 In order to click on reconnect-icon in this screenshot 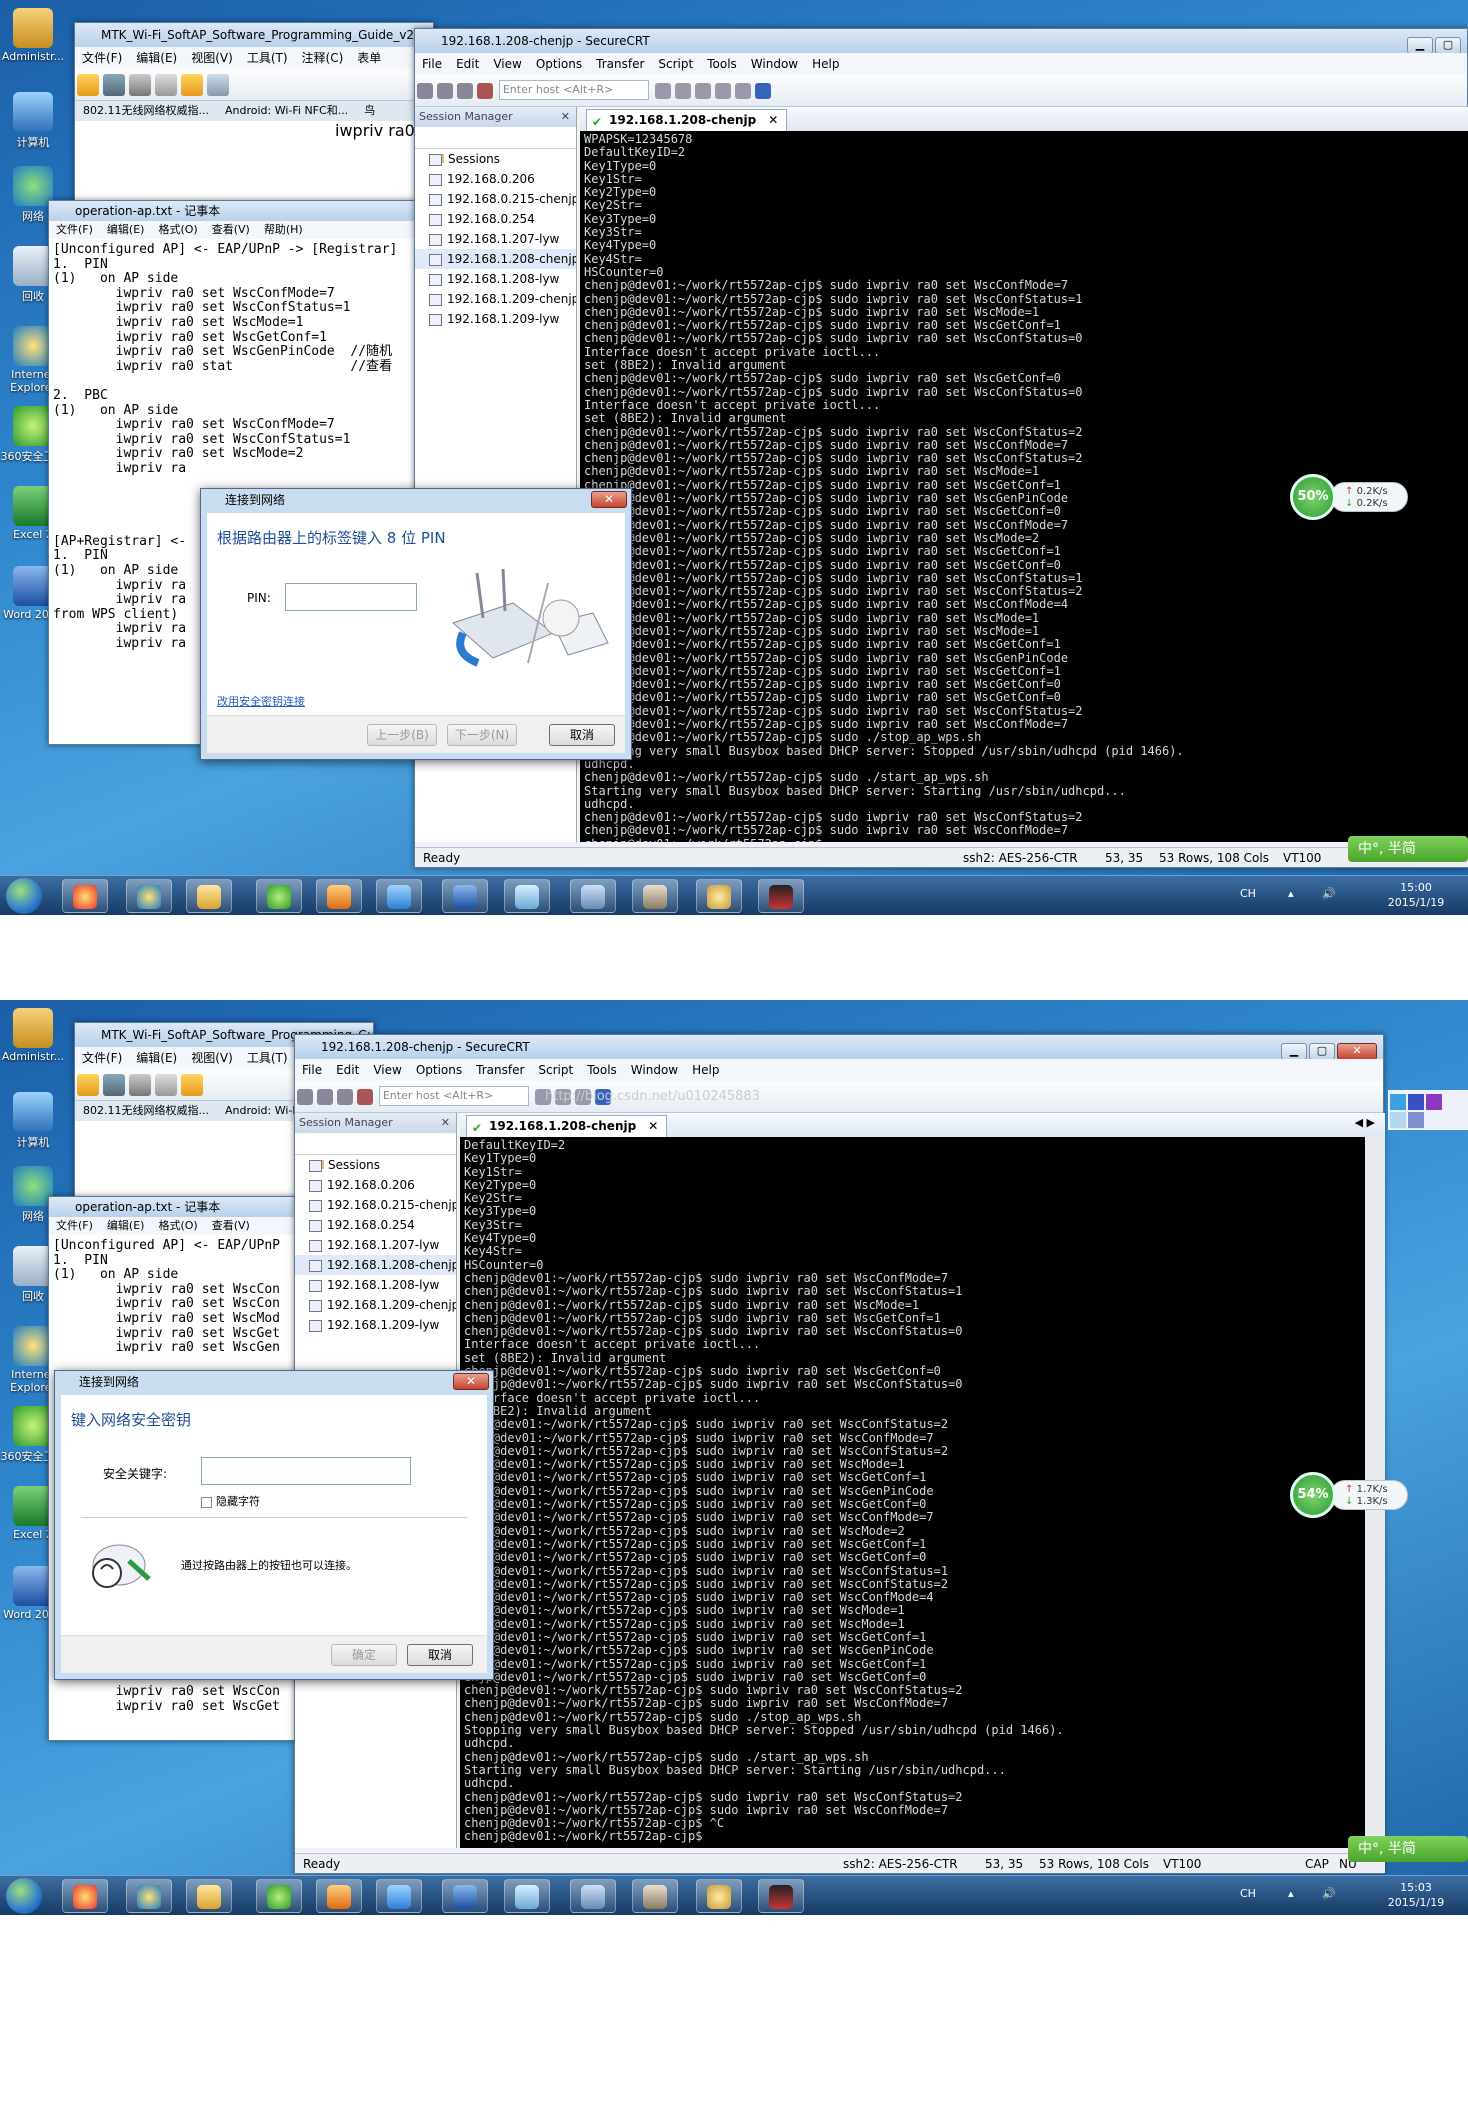, I will do `click(345, 1097)`.